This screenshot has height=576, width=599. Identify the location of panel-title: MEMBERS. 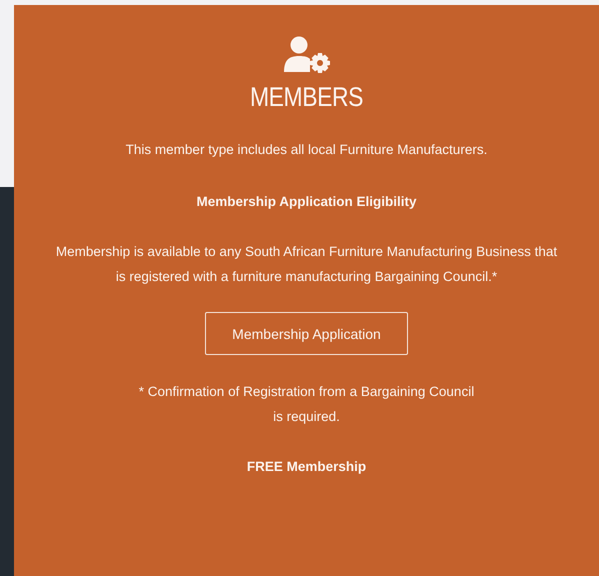
(307, 97).